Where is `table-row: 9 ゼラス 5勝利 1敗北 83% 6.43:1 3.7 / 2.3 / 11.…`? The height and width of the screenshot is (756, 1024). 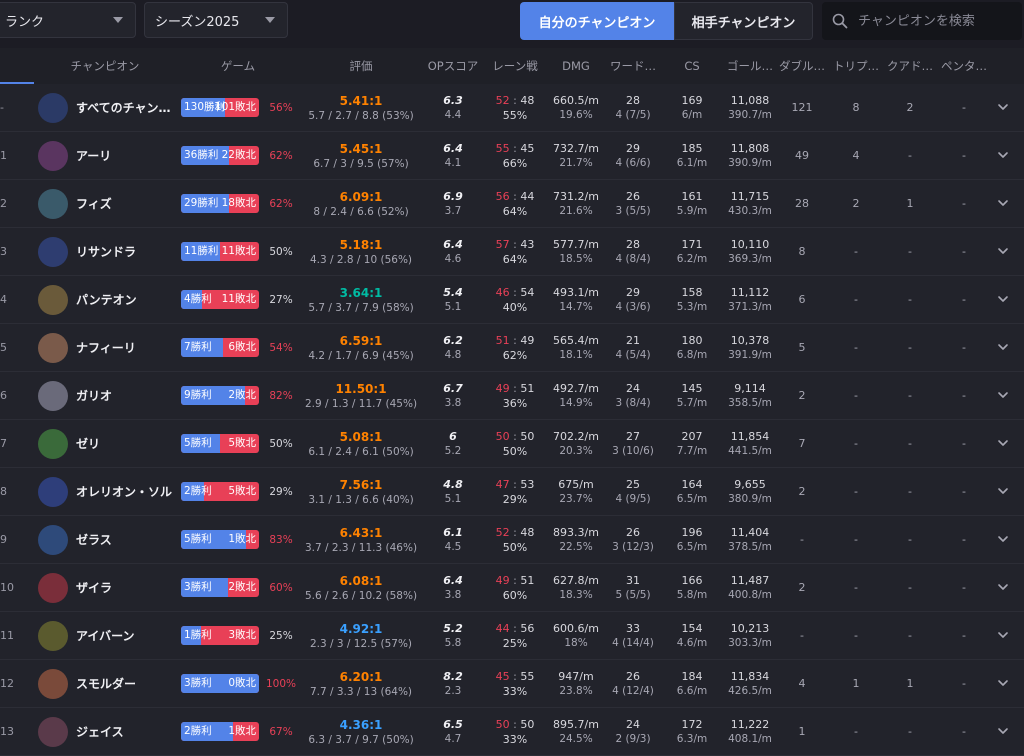
table-row: 9 ゼラス 5勝利 1敗北 83% 6.43:1 3.7 / 2.3 / 11.… is located at coordinates (512, 540).